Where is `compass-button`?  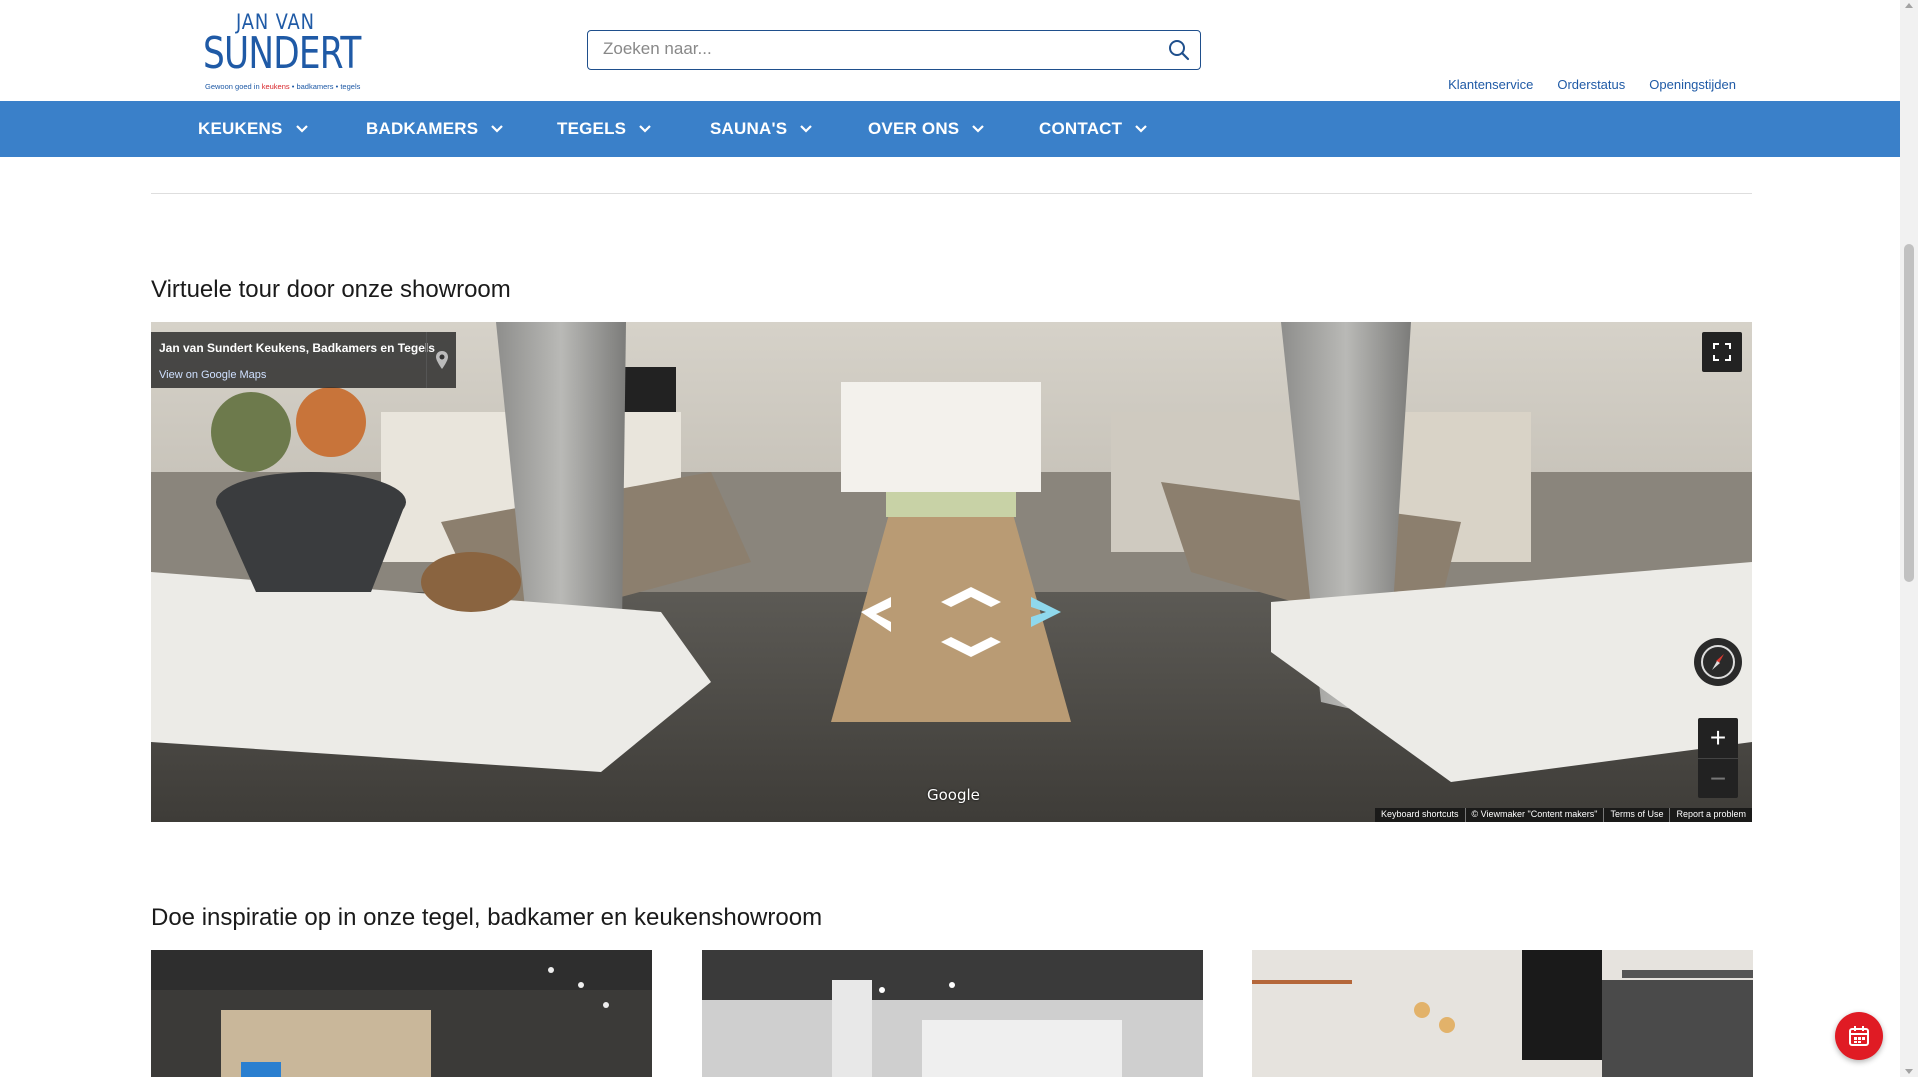
compass-button is located at coordinates (1718, 662).